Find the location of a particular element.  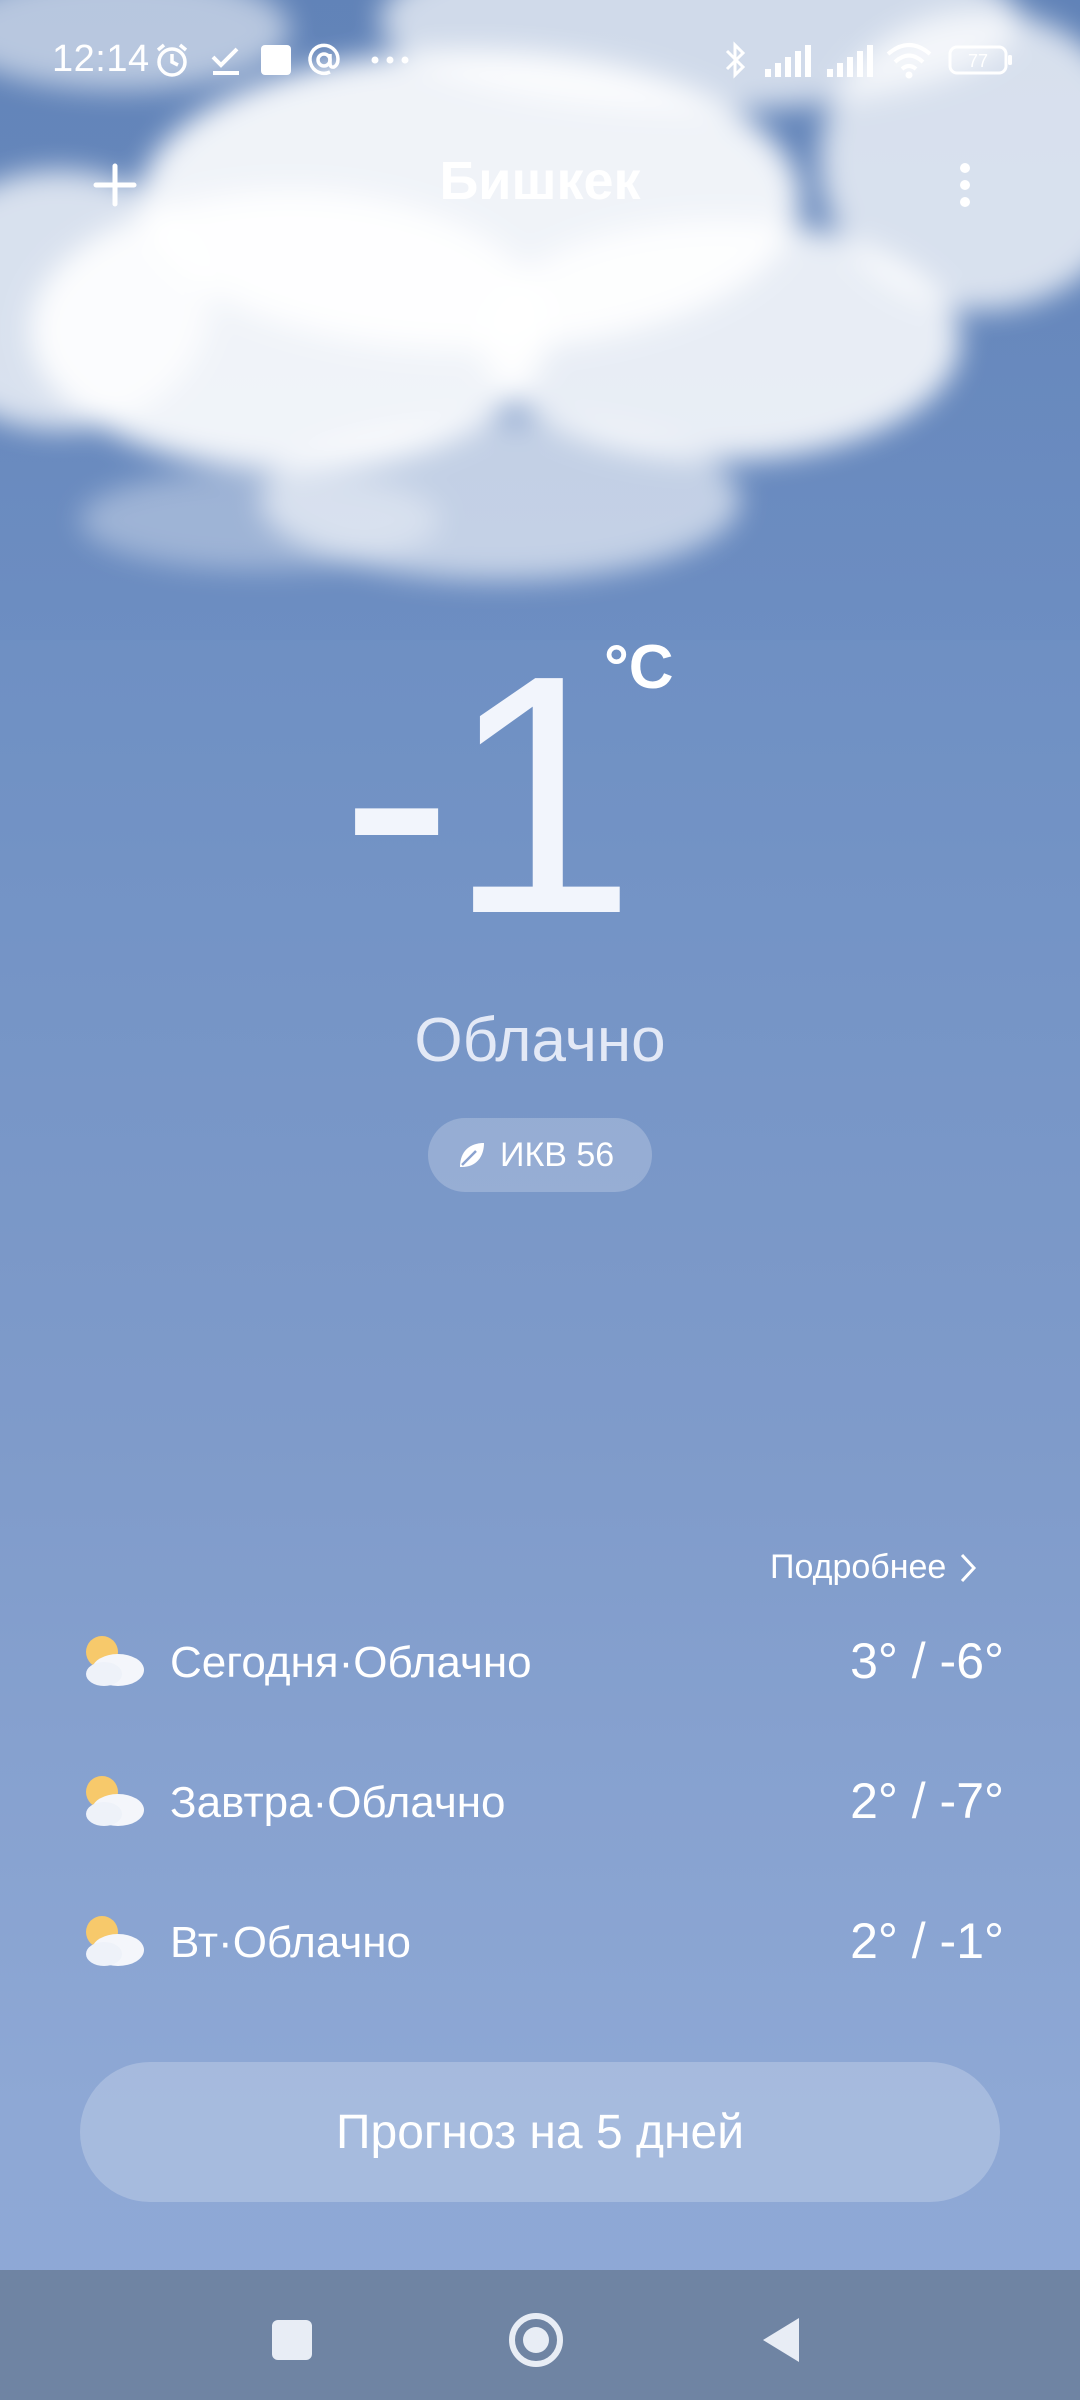

triangle-back-icon is located at coordinates (781, 2340).